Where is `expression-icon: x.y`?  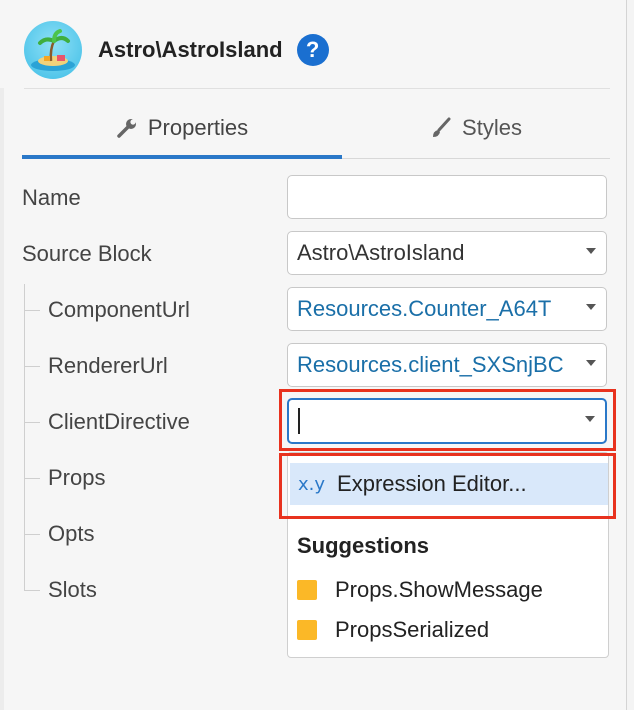
expression-icon: x.y is located at coordinates (312, 484).